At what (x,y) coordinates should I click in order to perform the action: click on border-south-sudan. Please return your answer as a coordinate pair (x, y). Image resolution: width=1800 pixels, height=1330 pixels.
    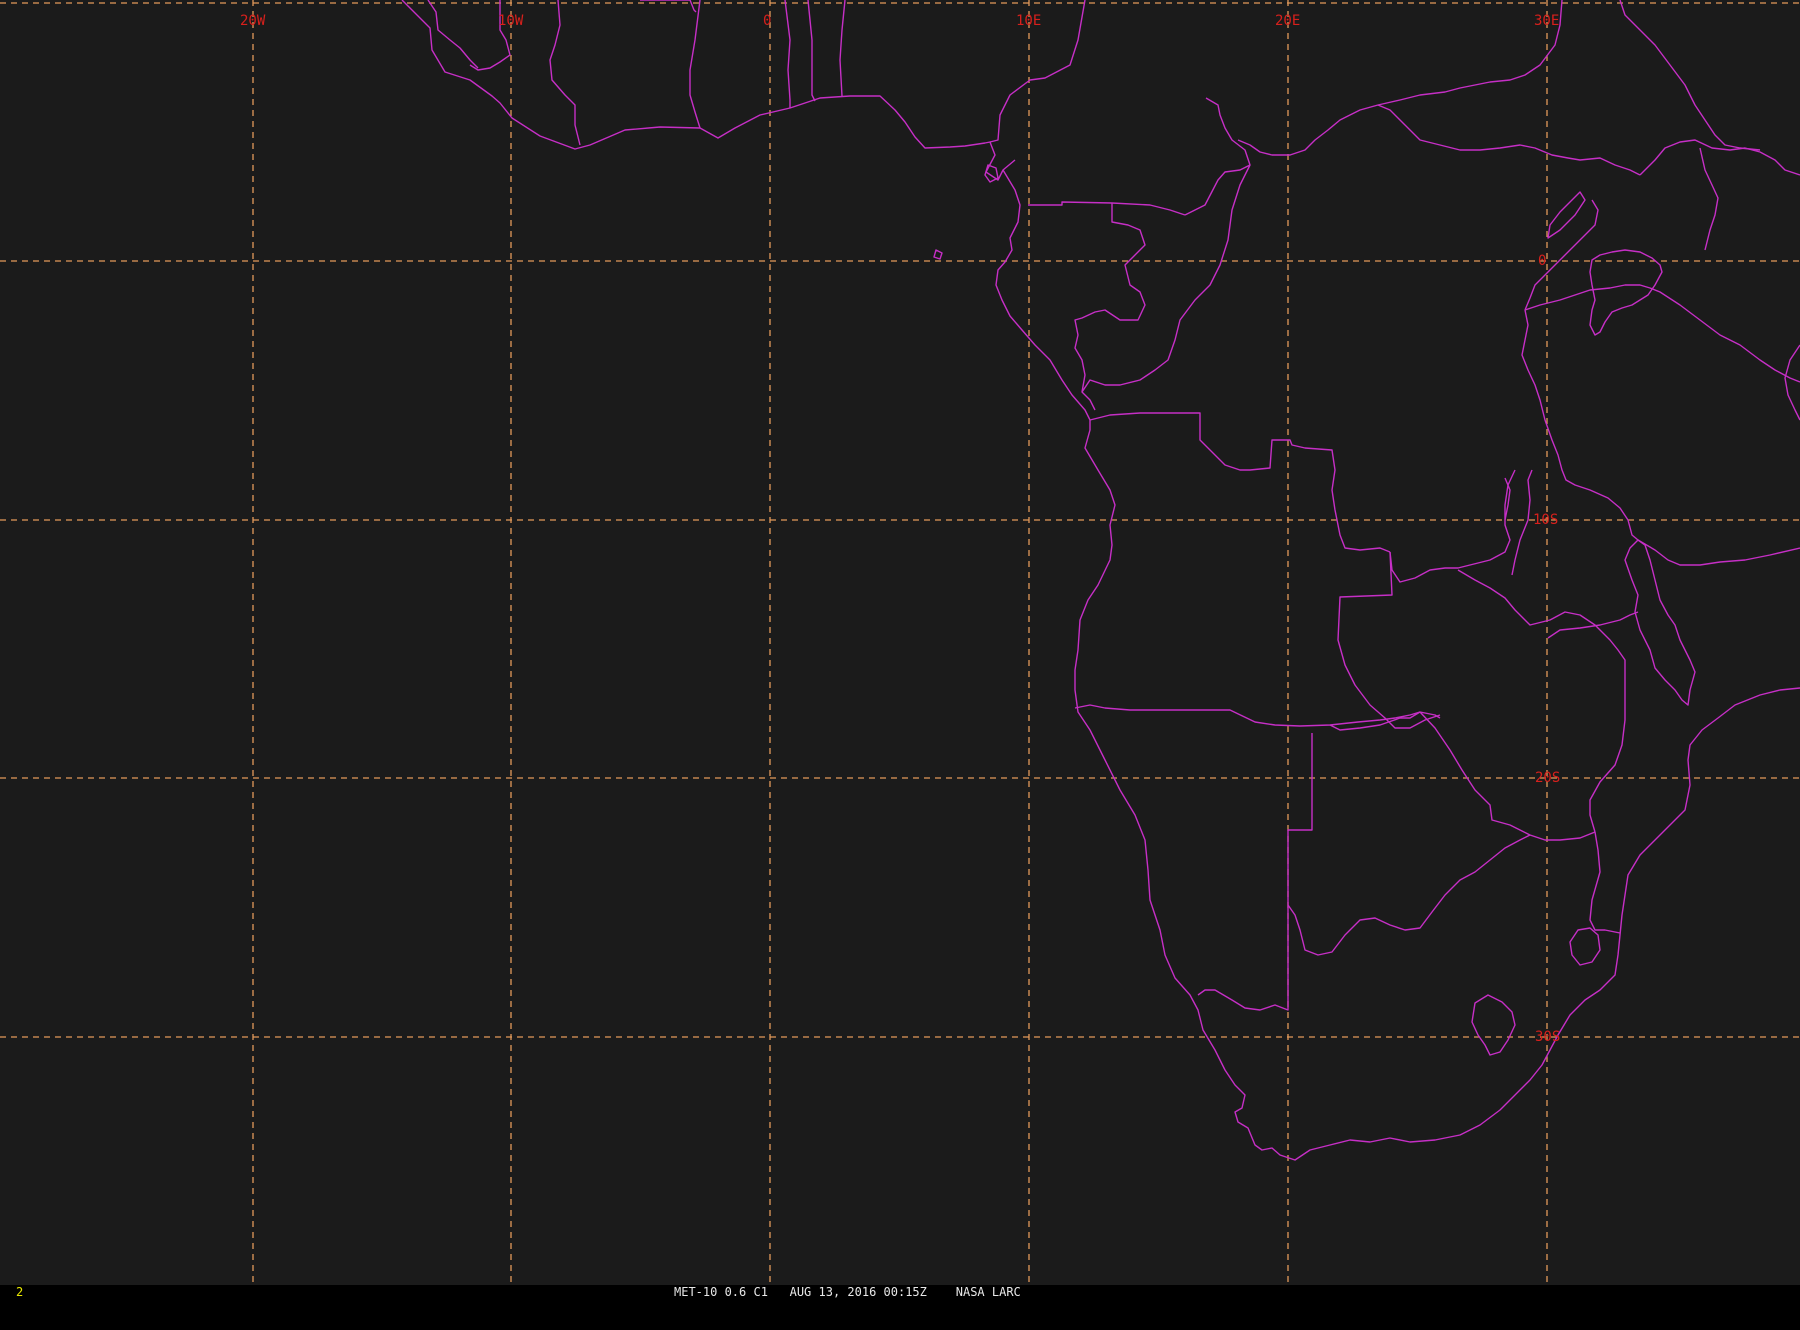
    Looking at the image, I should click on (1509, 140).